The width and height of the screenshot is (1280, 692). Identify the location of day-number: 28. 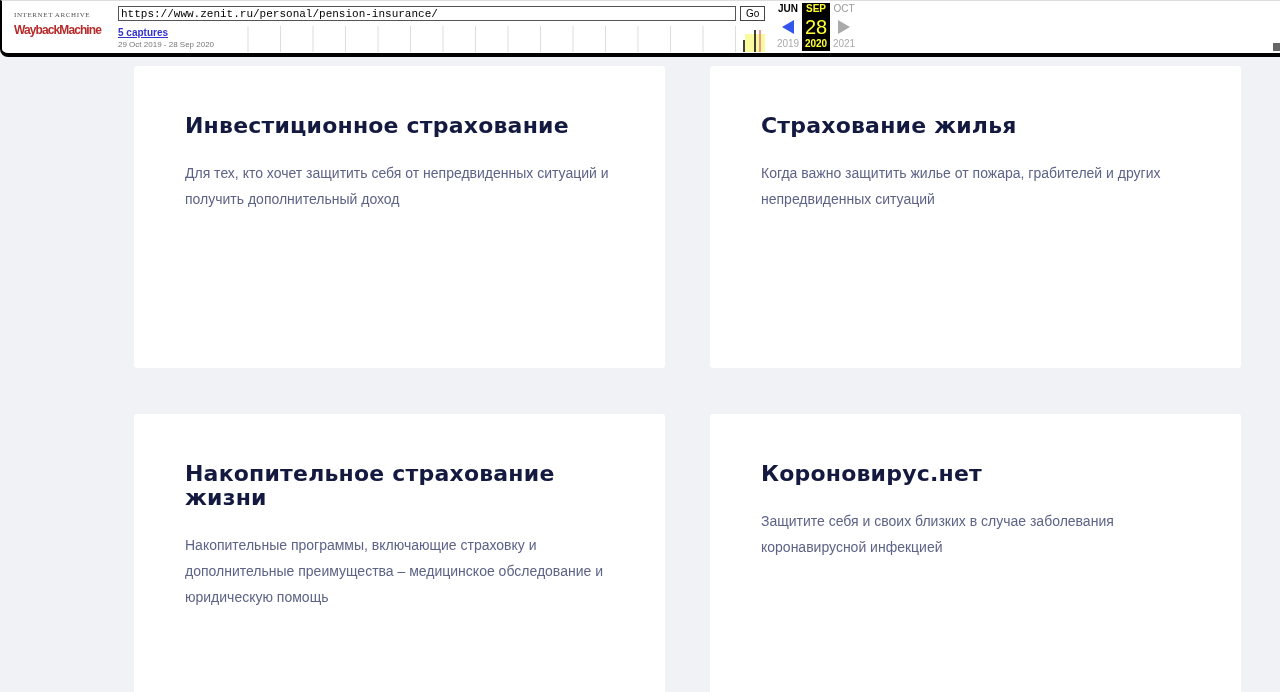
(816, 27).